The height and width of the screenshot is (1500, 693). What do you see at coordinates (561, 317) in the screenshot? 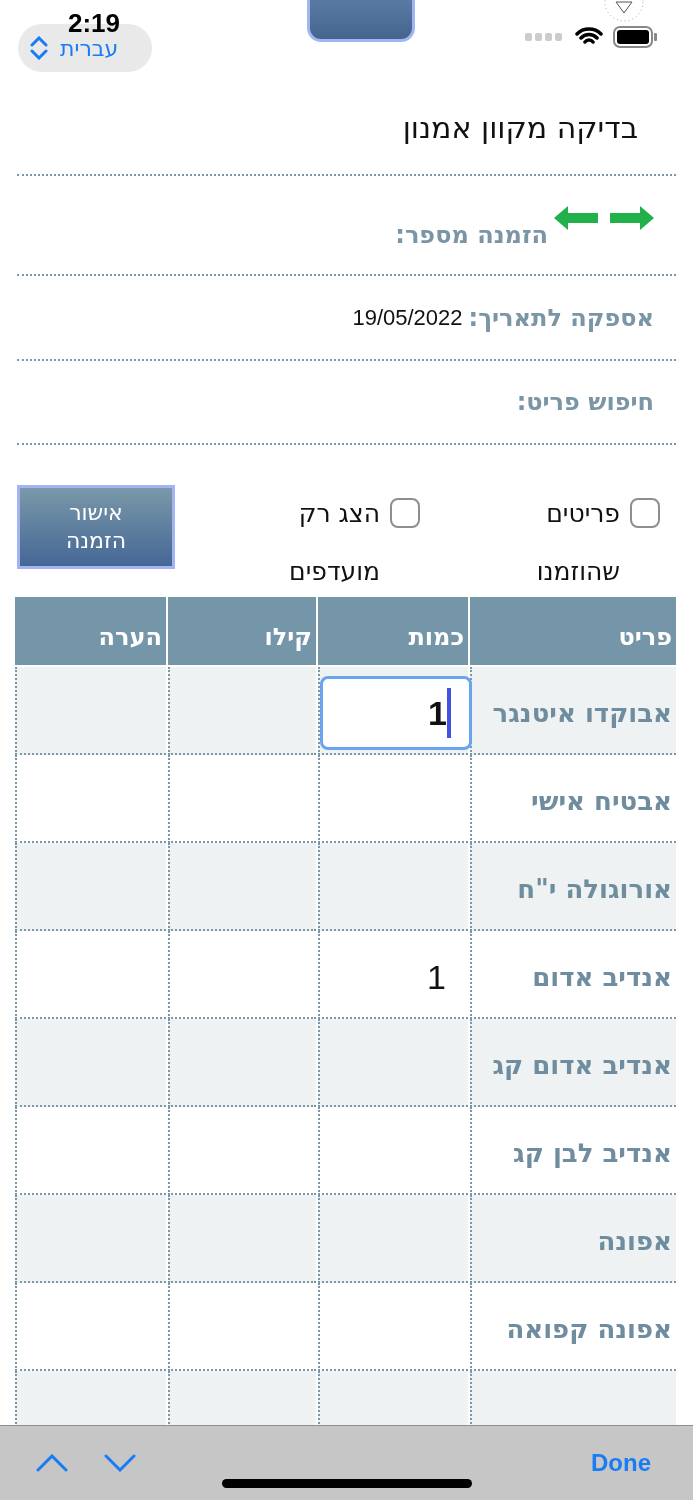
I see `delivery-date-label: אספקה לתאריך:` at bounding box center [561, 317].